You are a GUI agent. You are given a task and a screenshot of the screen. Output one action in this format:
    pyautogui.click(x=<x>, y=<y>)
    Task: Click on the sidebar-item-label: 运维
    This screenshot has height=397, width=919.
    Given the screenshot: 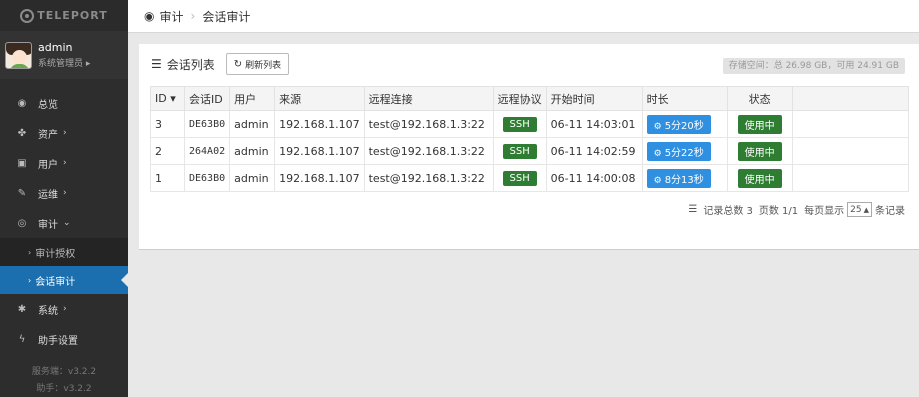 What is the action you would take?
    pyautogui.click(x=48, y=195)
    